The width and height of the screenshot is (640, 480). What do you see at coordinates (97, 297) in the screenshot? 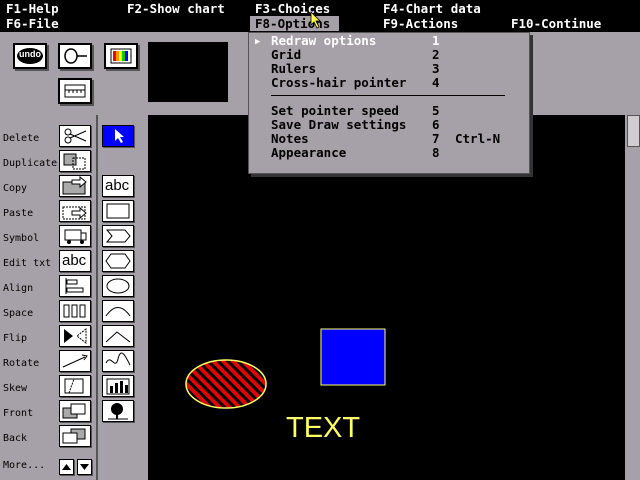
I see `panel-divider` at bounding box center [97, 297].